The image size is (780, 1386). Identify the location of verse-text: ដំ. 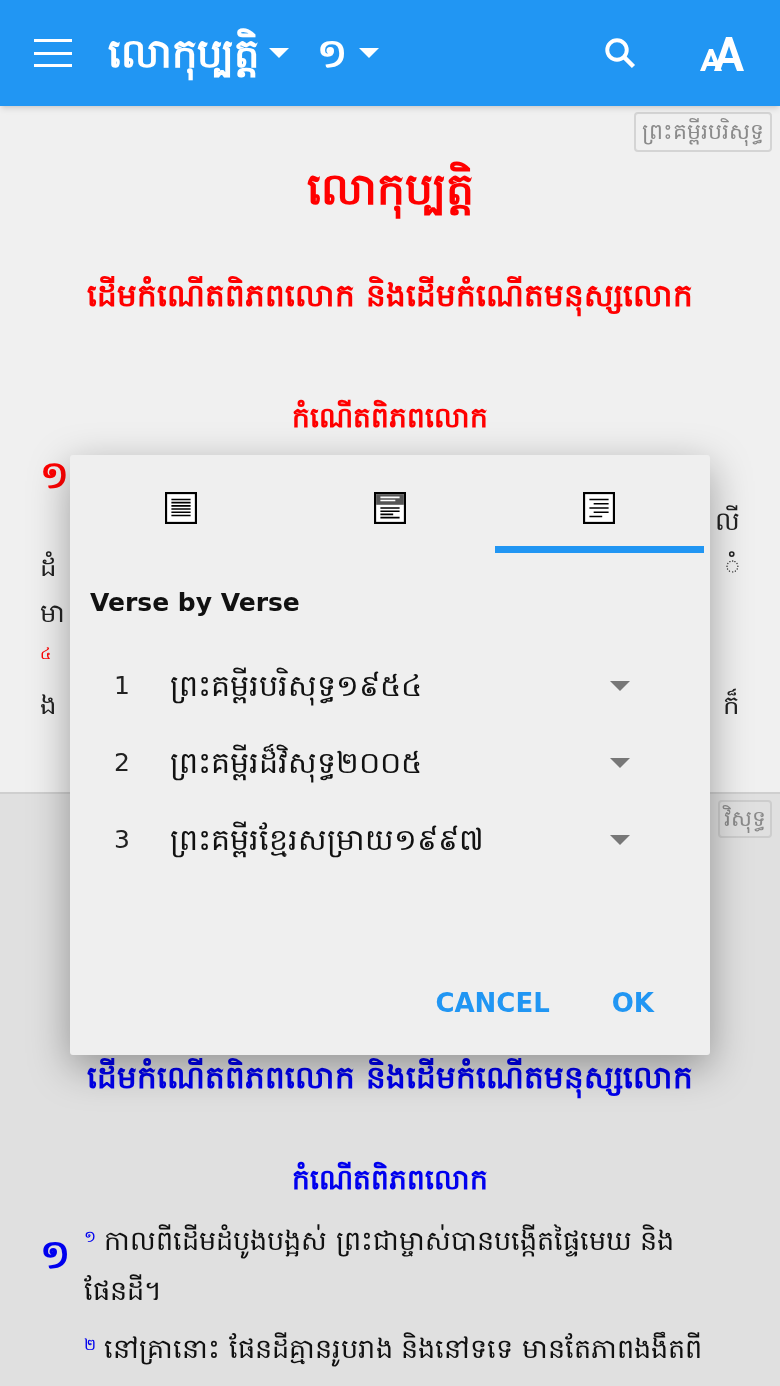
(48, 567).